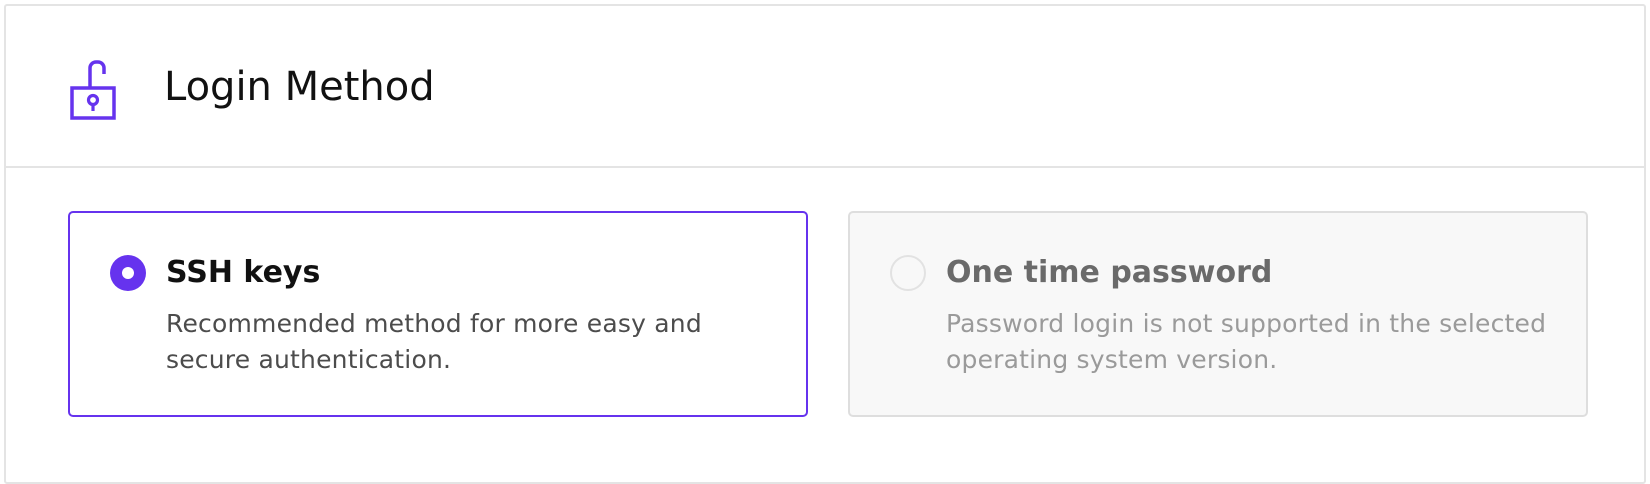 This screenshot has width=1650, height=484. I want to click on unlocked-padlock-icon, so click(93, 89).